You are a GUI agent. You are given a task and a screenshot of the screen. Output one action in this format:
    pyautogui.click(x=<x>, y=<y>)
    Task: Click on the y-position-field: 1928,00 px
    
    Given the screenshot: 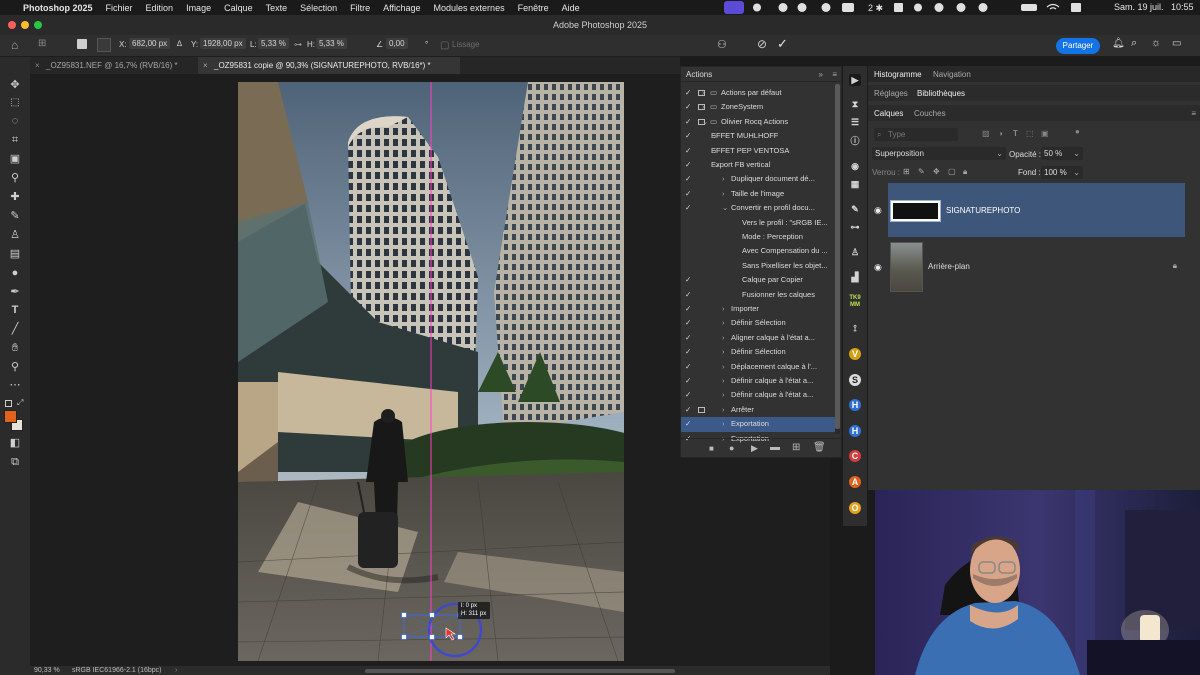 What is the action you would take?
    pyautogui.click(x=223, y=43)
    